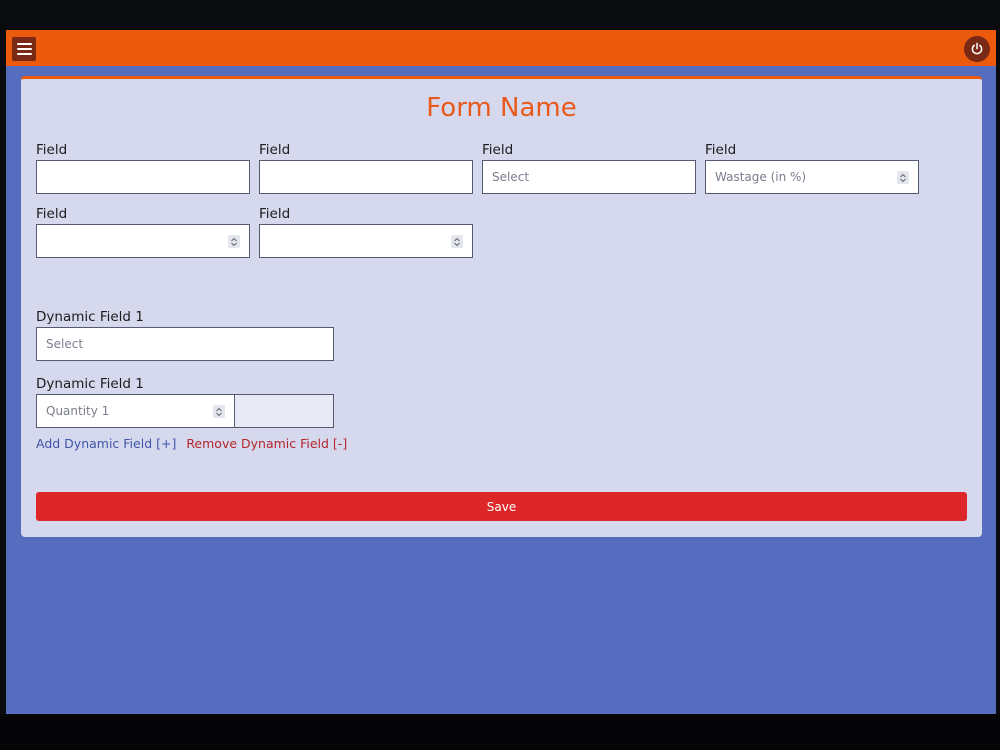  I want to click on field-3-select-wrapper, so click(589, 177).